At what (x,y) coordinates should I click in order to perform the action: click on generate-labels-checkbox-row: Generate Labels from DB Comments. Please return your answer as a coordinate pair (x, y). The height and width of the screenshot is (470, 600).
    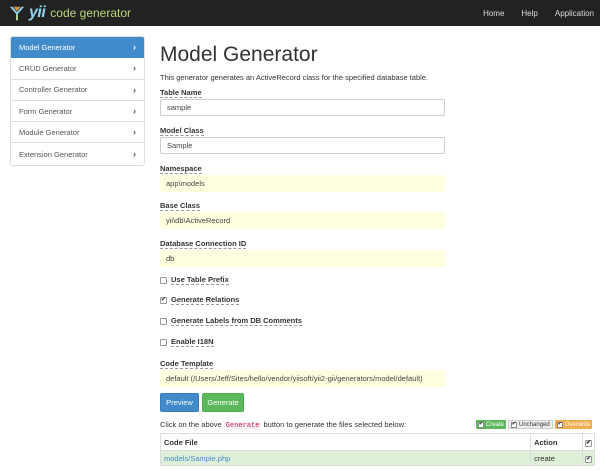
    Looking at the image, I should click on (231, 321).